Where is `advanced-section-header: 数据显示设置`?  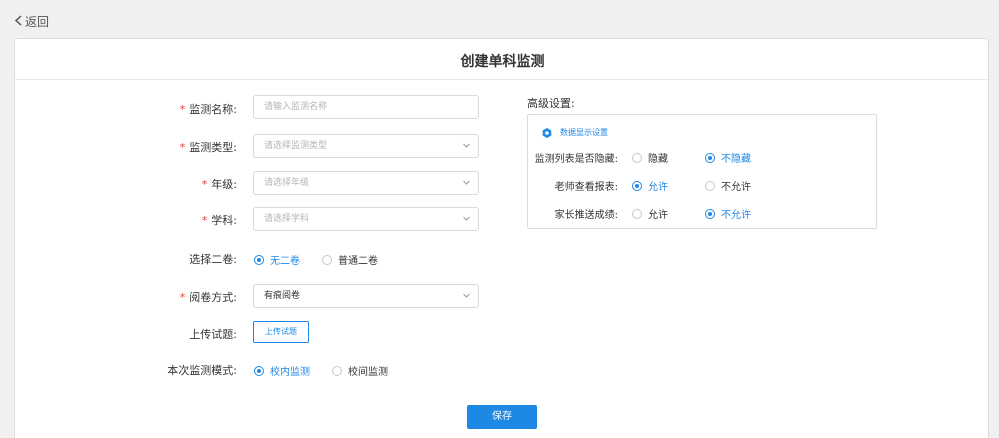 advanced-section-header: 数据显示设置 is located at coordinates (575, 132).